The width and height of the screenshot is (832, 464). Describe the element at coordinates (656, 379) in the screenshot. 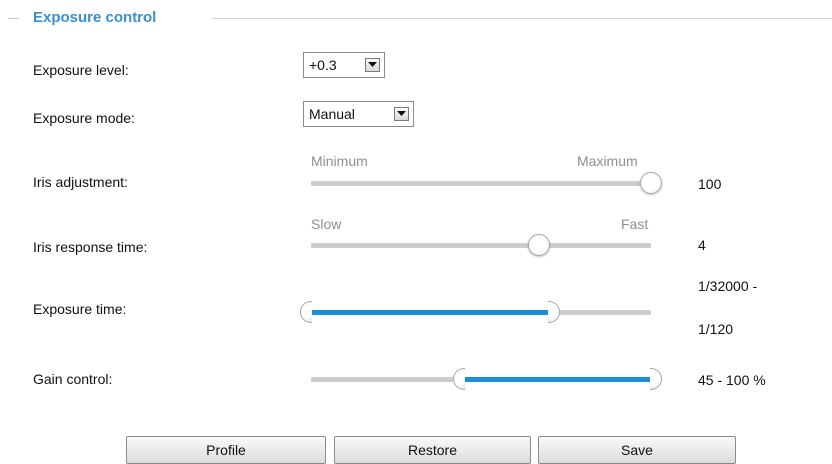

I see `gain-control-max-handle` at that location.